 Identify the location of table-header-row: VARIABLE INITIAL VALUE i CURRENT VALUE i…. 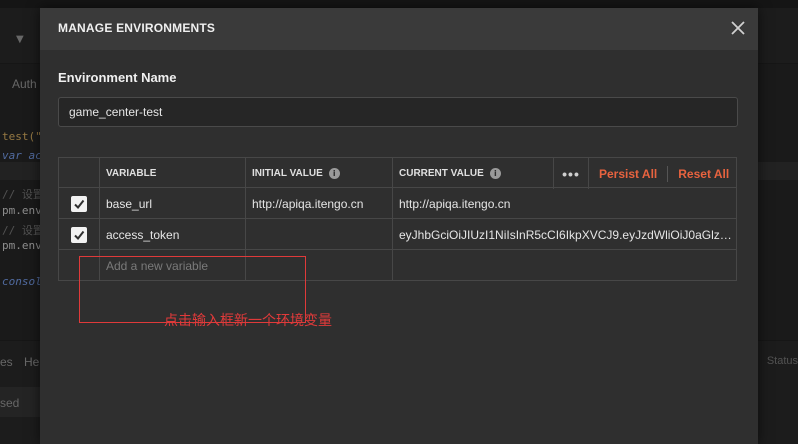
(397, 173).